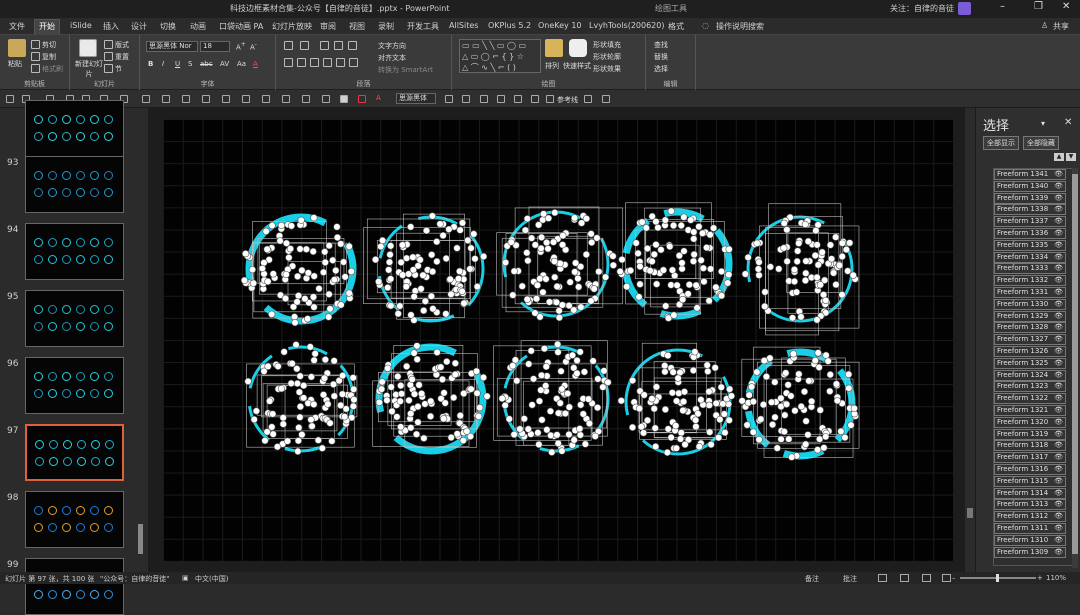  What do you see at coordinates (47, 27) in the screenshot?
I see `tab-home: 开始` at bounding box center [47, 27].